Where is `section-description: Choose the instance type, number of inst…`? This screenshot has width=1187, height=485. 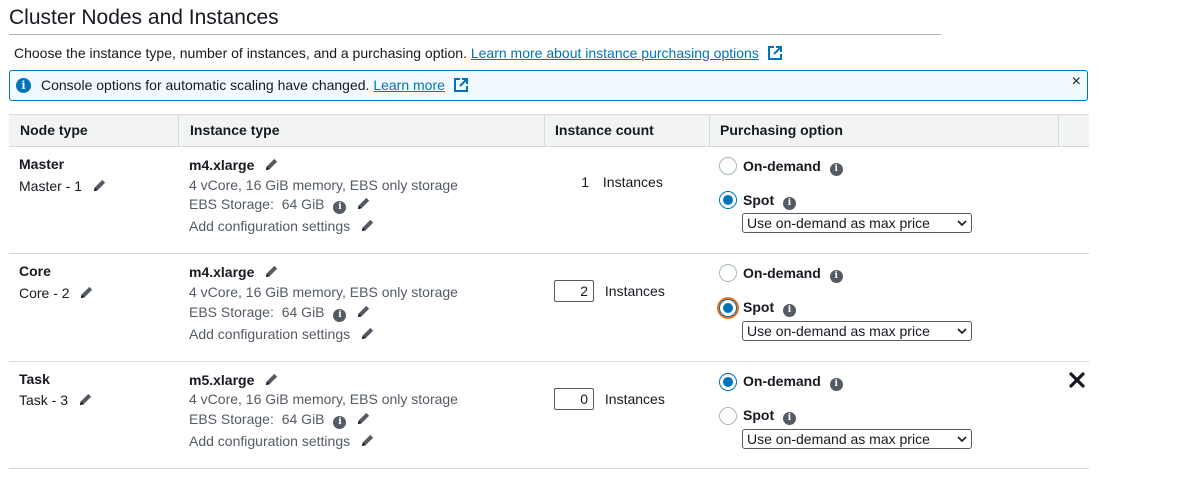
section-description: Choose the instance type, number of inst… is located at coordinates (398, 53).